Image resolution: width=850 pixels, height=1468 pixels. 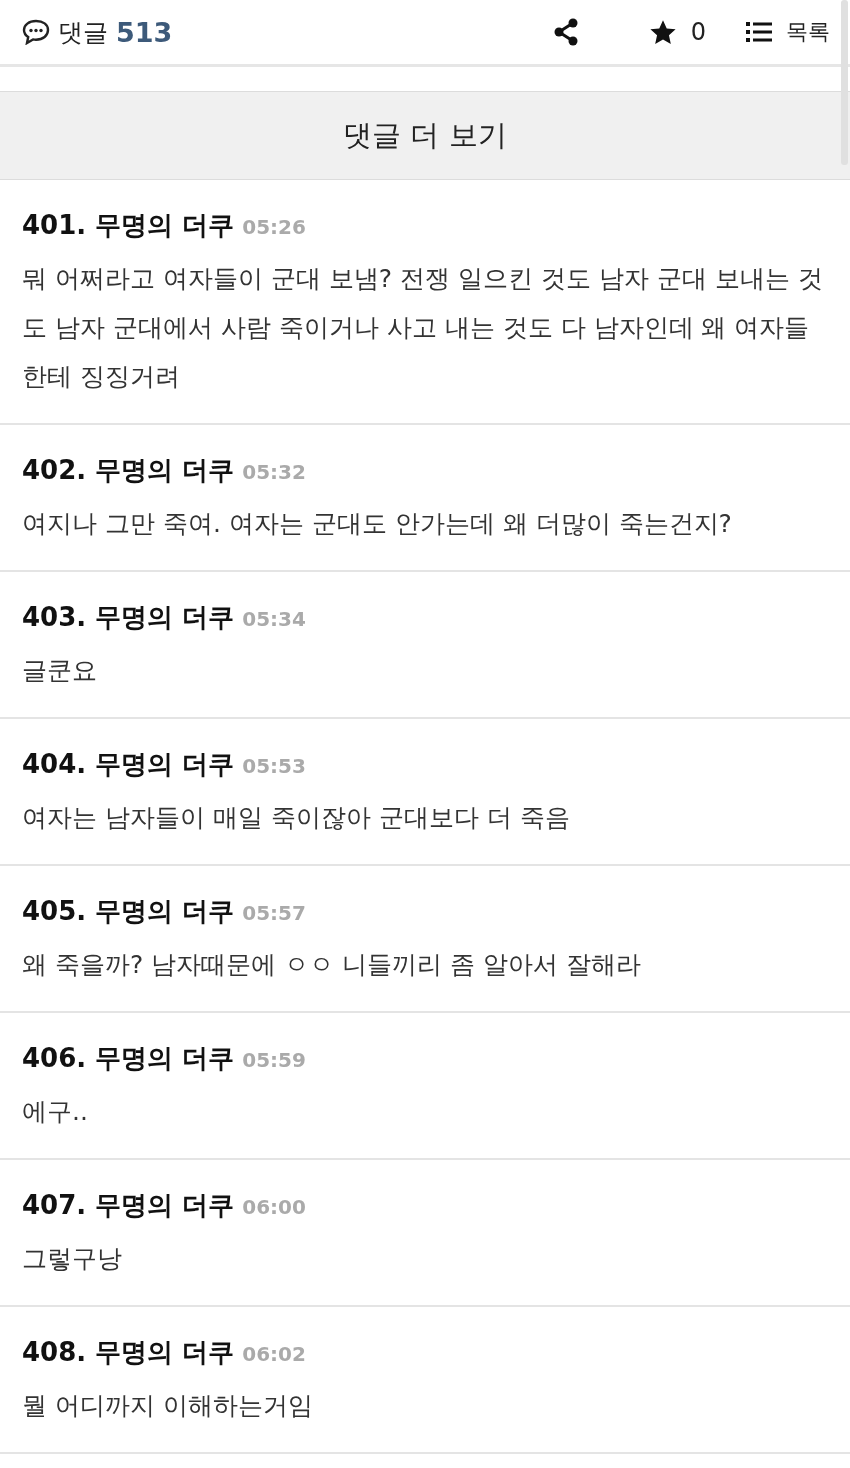 What do you see at coordinates (274, 766) in the screenshot?
I see `comment-time: 05:53` at bounding box center [274, 766].